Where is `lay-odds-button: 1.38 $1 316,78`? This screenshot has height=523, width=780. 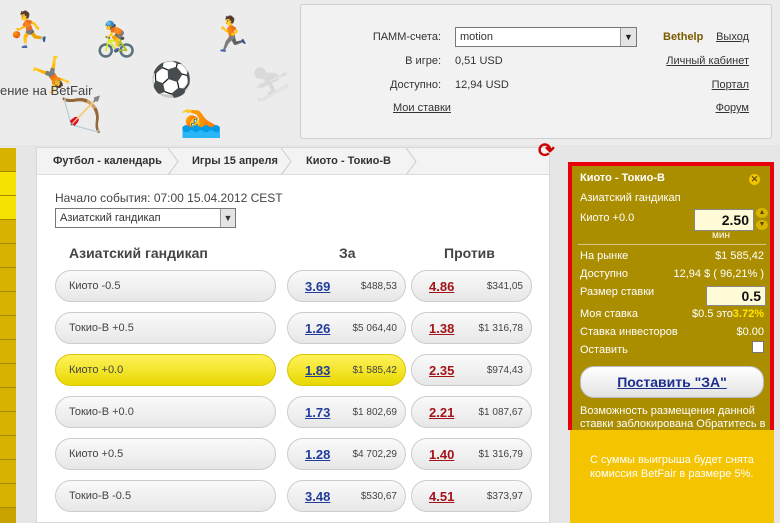
lay-odds-button: 1.38 $1 316,78 is located at coordinates (471, 328).